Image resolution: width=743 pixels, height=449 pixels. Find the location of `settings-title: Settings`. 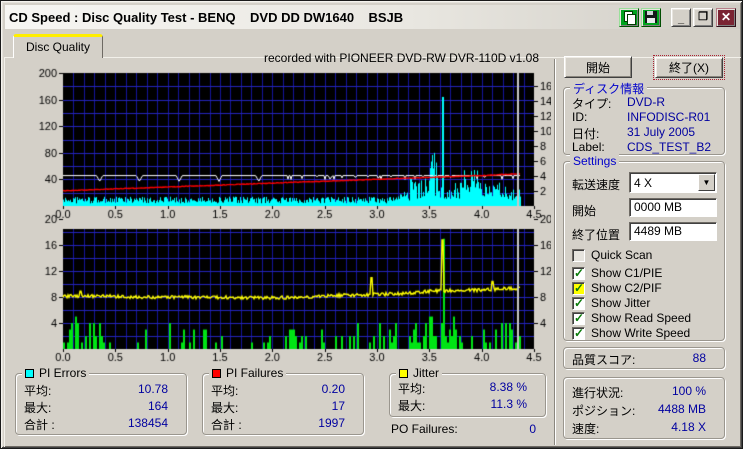

settings-title: Settings is located at coordinates (595, 161).